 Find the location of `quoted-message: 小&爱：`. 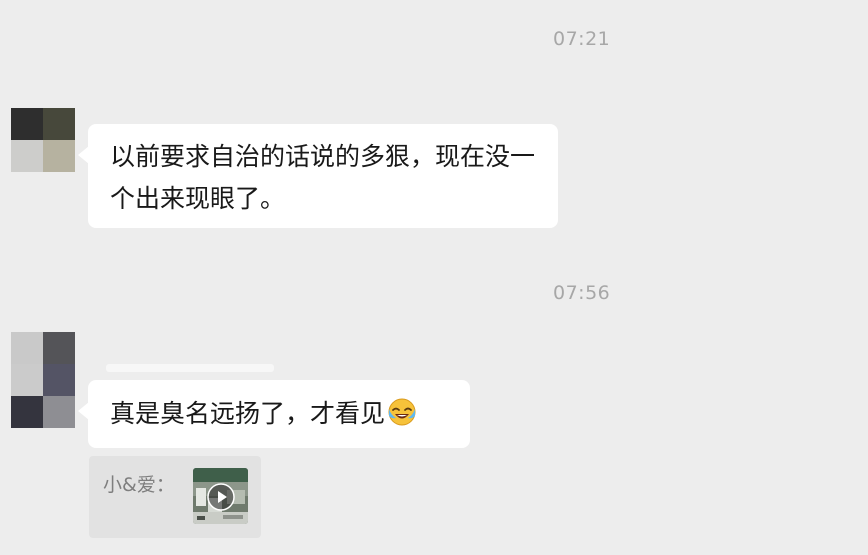

quoted-message: 小&爱： is located at coordinates (175, 497).